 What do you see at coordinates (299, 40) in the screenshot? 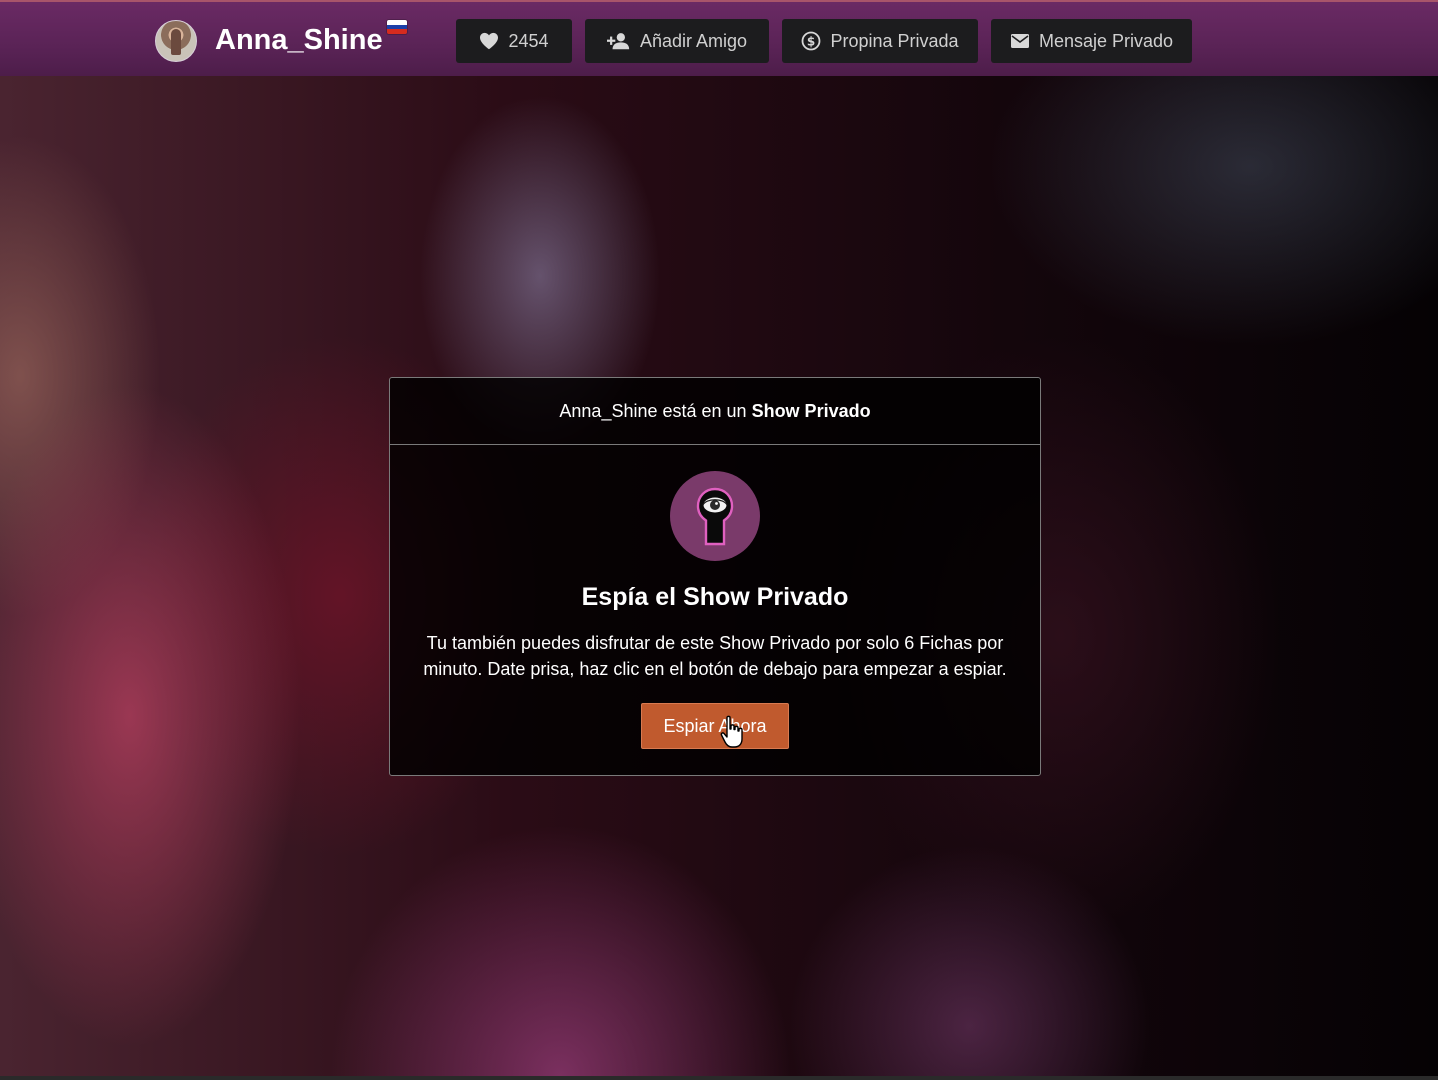
I see `model-name: Anna_Shine` at bounding box center [299, 40].